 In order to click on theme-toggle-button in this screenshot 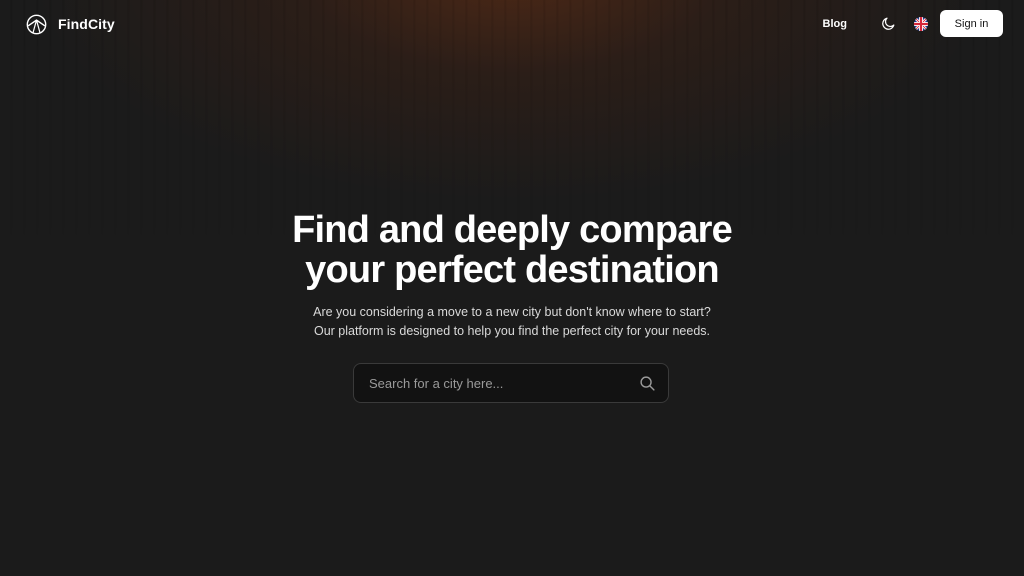, I will do `click(888, 24)`.